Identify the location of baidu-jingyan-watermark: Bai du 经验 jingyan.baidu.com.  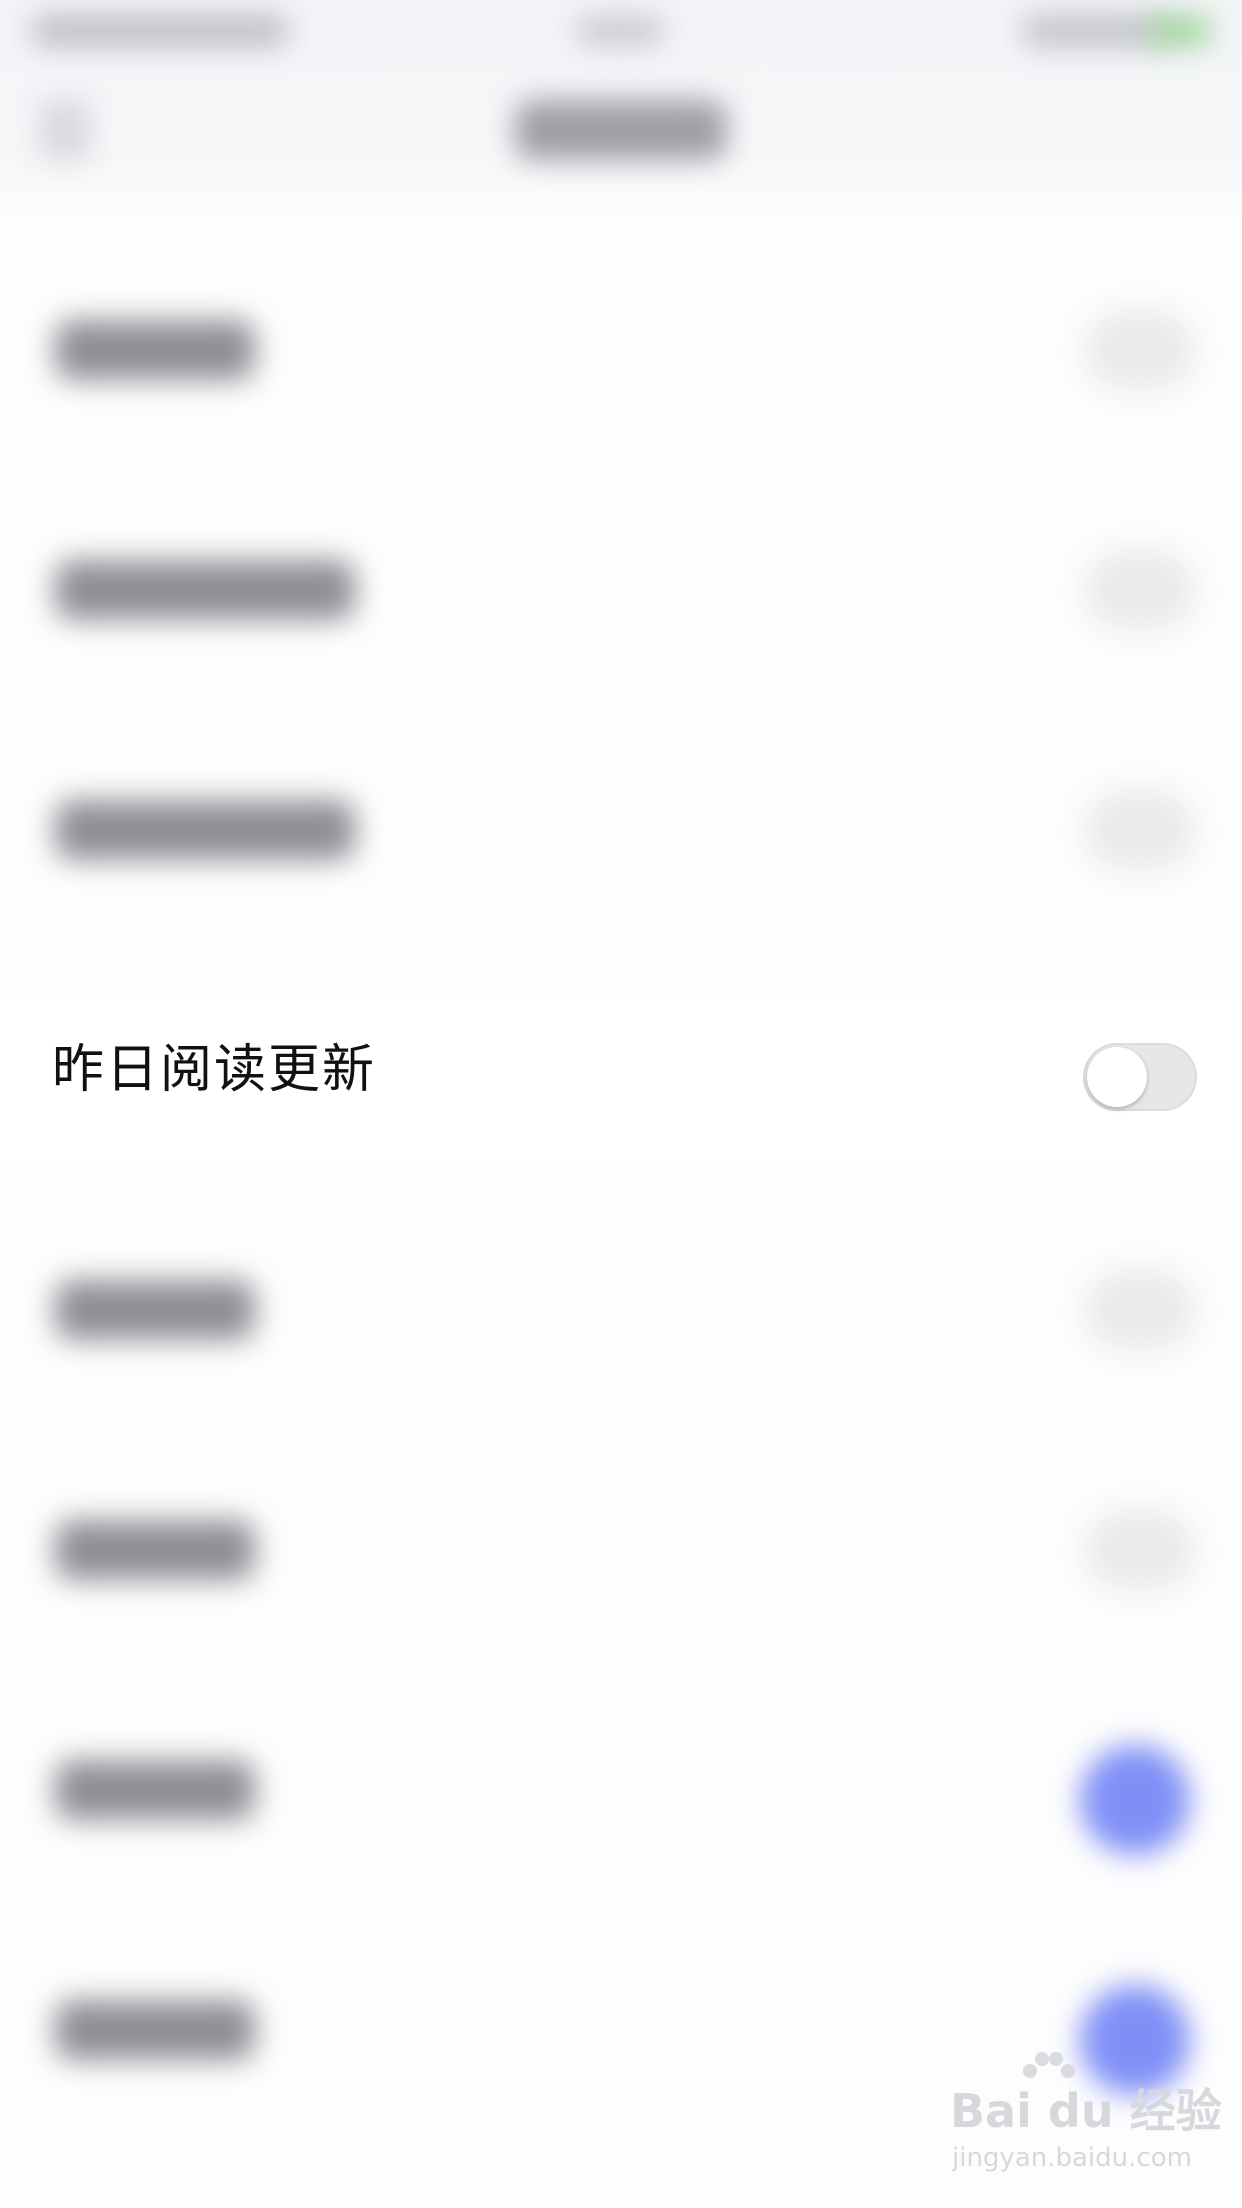
(1086, 2118).